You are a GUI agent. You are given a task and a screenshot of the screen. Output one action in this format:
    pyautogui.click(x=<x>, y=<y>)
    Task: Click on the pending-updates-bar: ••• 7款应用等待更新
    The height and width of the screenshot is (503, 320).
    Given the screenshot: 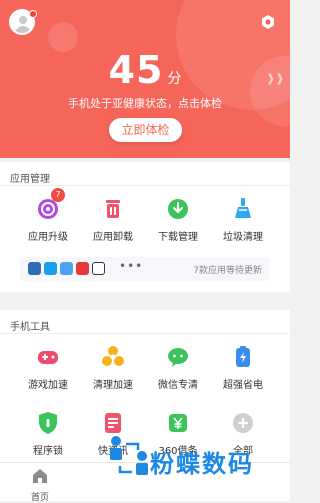 What is the action you would take?
    pyautogui.click(x=145, y=269)
    